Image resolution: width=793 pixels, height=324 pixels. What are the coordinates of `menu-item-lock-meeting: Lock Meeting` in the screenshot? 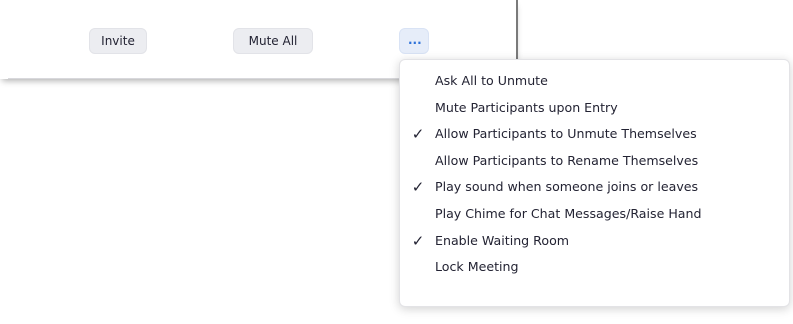 It's located at (594, 267).